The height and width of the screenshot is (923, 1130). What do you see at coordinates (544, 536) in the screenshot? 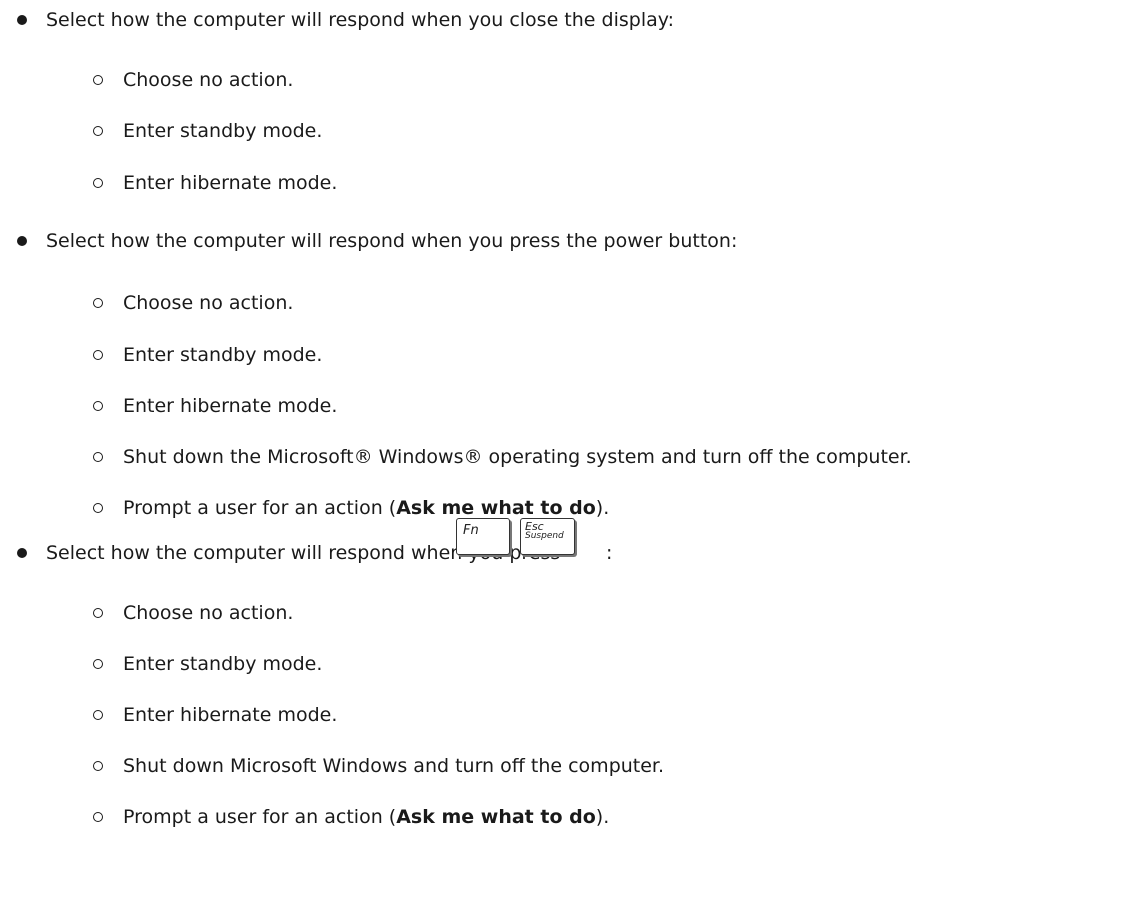
I see `suspend-key-label: Suspend` at bounding box center [544, 536].